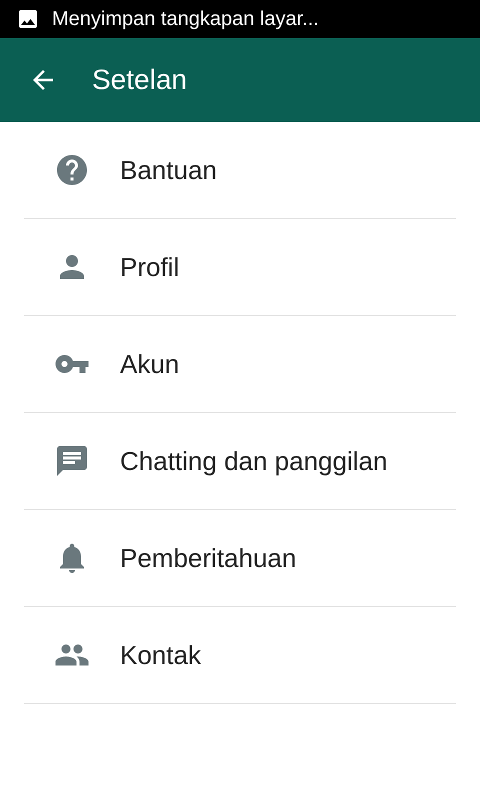  What do you see at coordinates (240, 655) in the screenshot?
I see `settings-item: Kontak` at bounding box center [240, 655].